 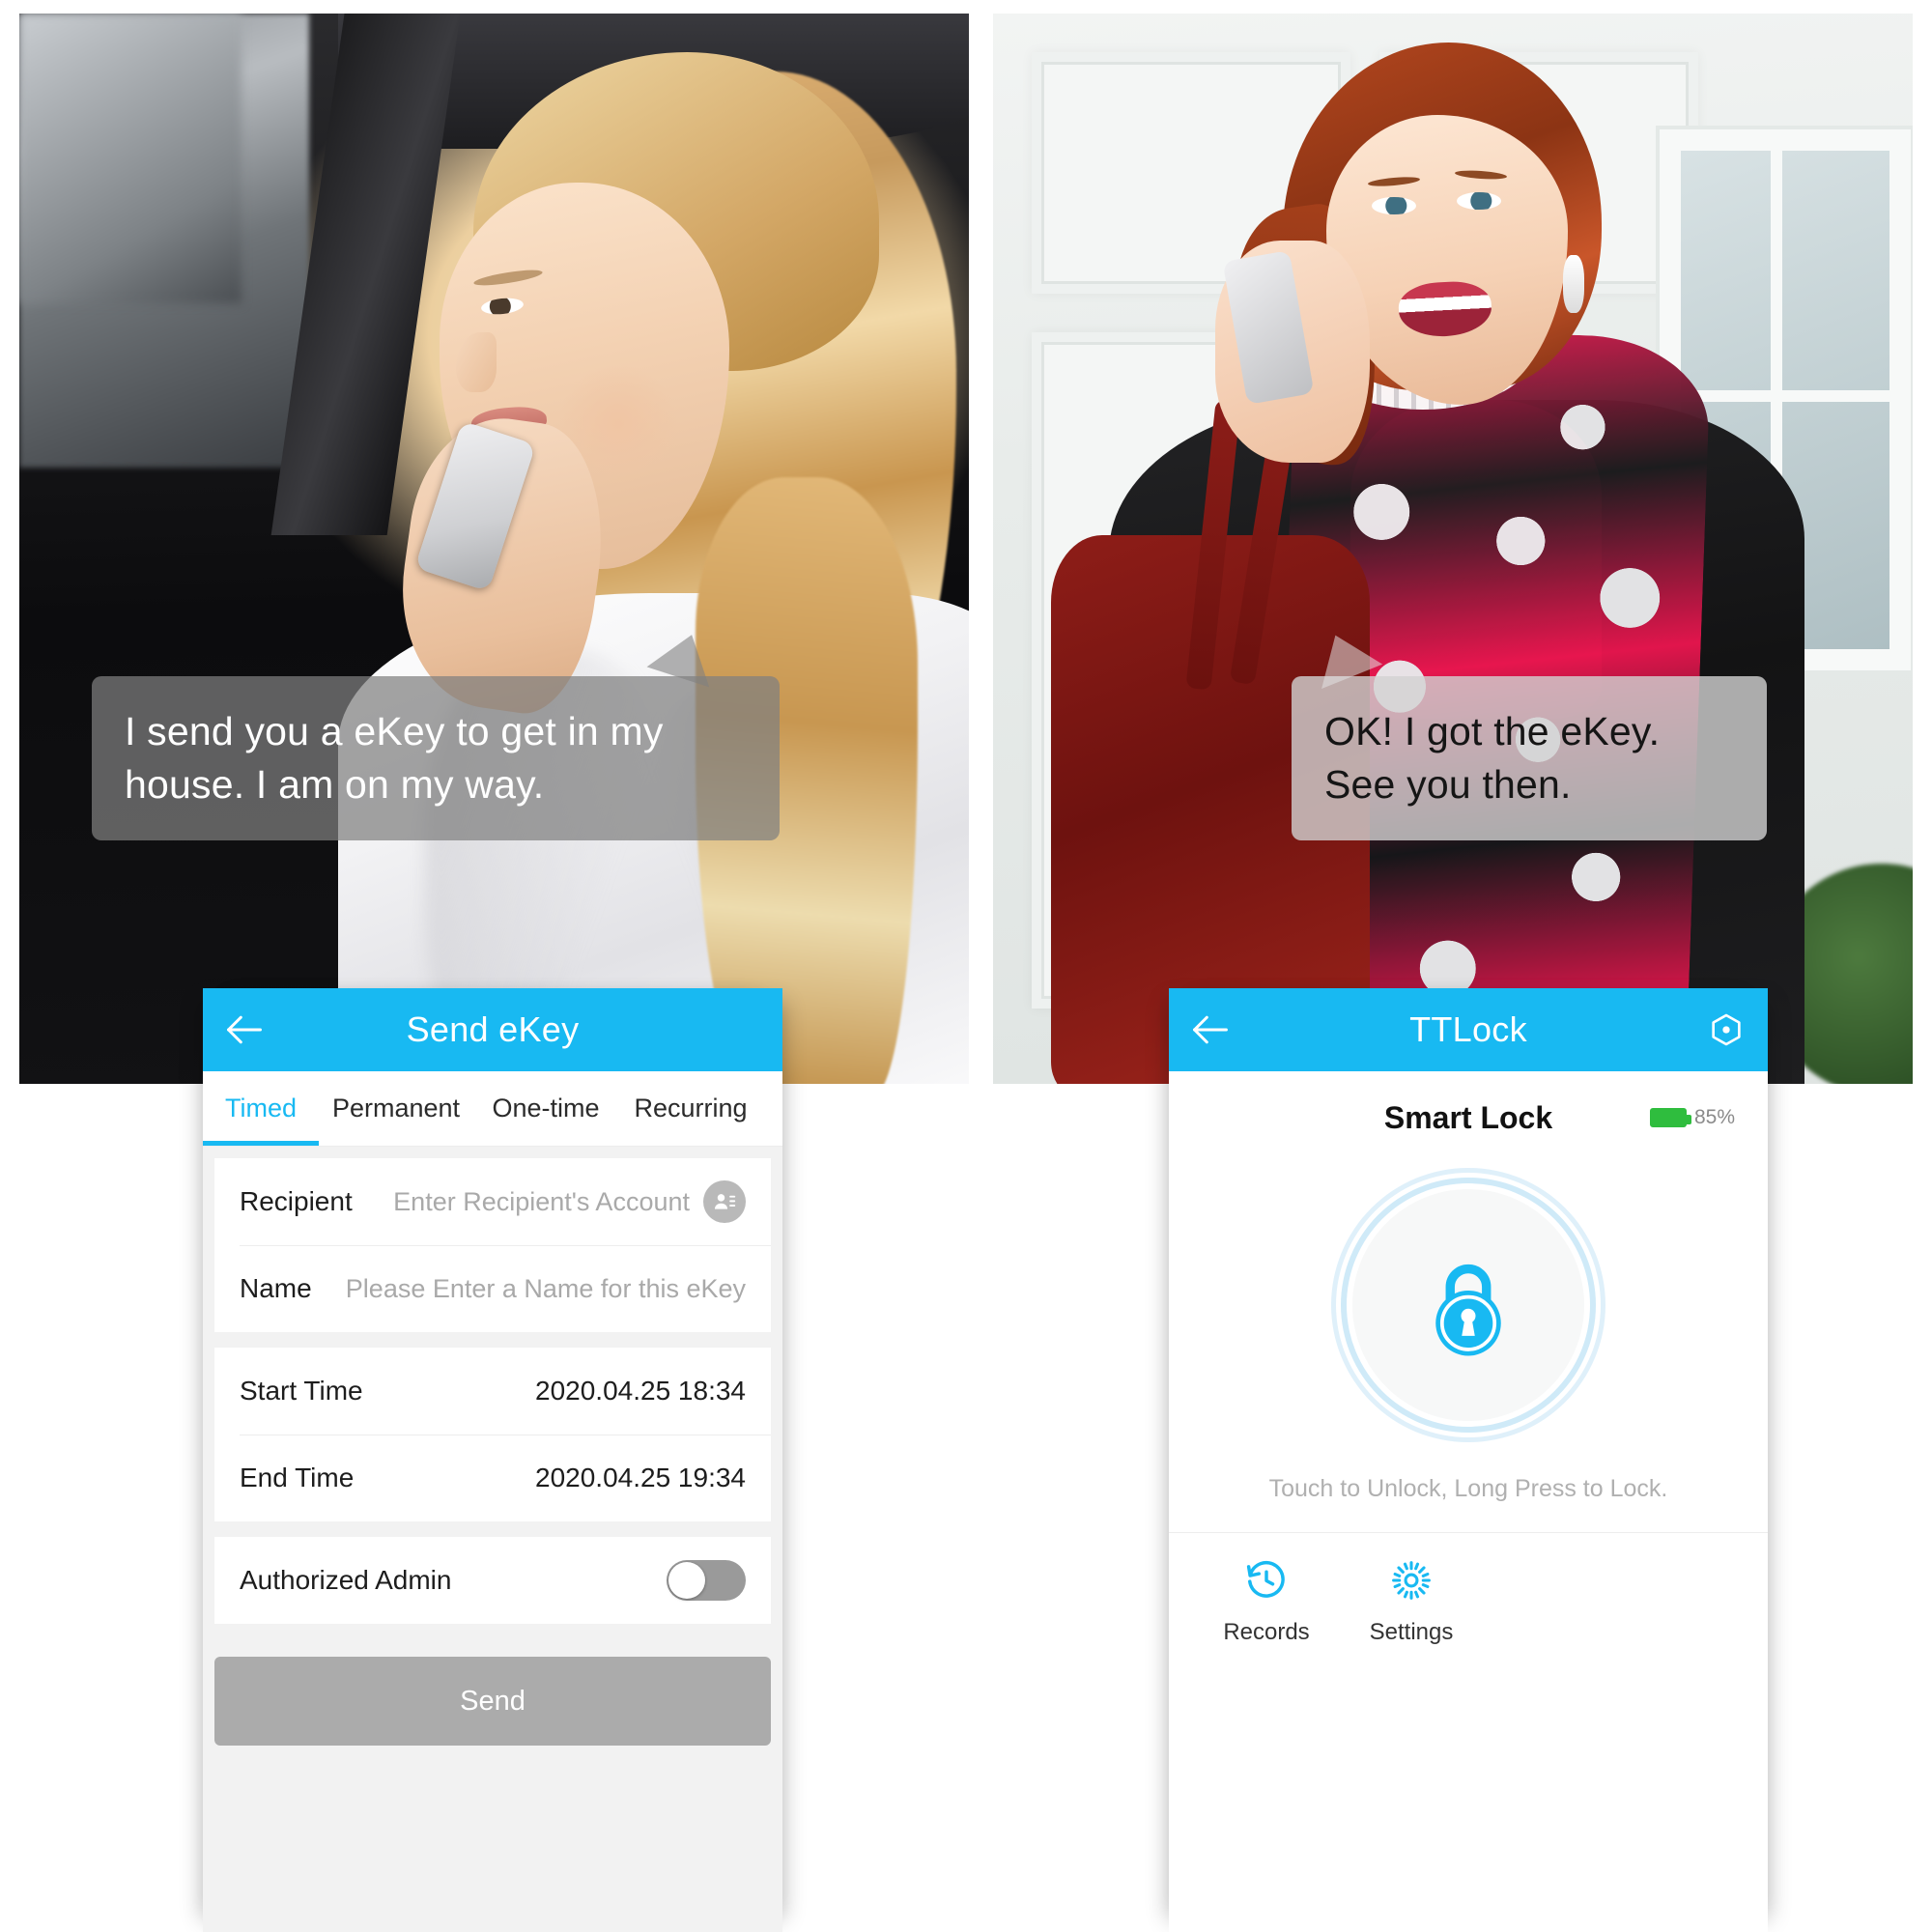 What do you see at coordinates (297, 1477) in the screenshot?
I see `end-time-label: End Time` at bounding box center [297, 1477].